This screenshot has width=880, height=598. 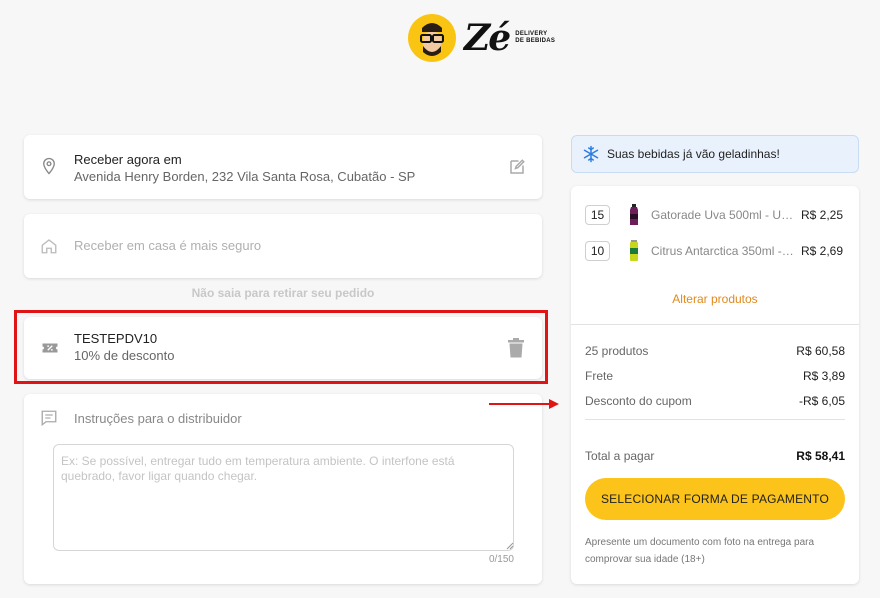 I want to click on brand-logo: Zé DELIVERY DE BEBIDAS, so click(x=481, y=38).